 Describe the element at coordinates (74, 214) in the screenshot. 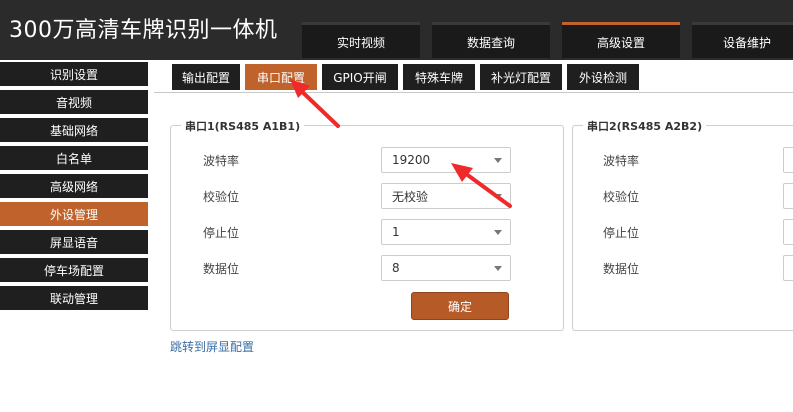

I see `sidebar-item-peripheral: 外设管理` at that location.